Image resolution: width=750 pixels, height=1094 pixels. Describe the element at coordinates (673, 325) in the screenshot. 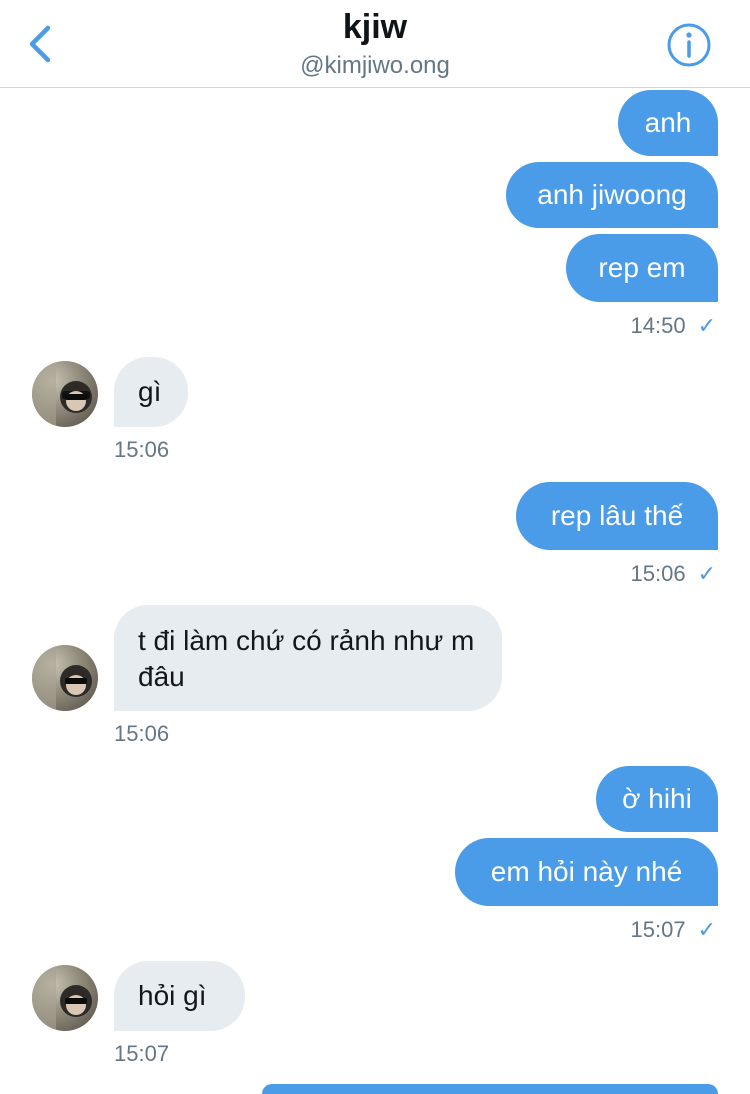

I see `message-timestamp: 14:50 ✓` at that location.